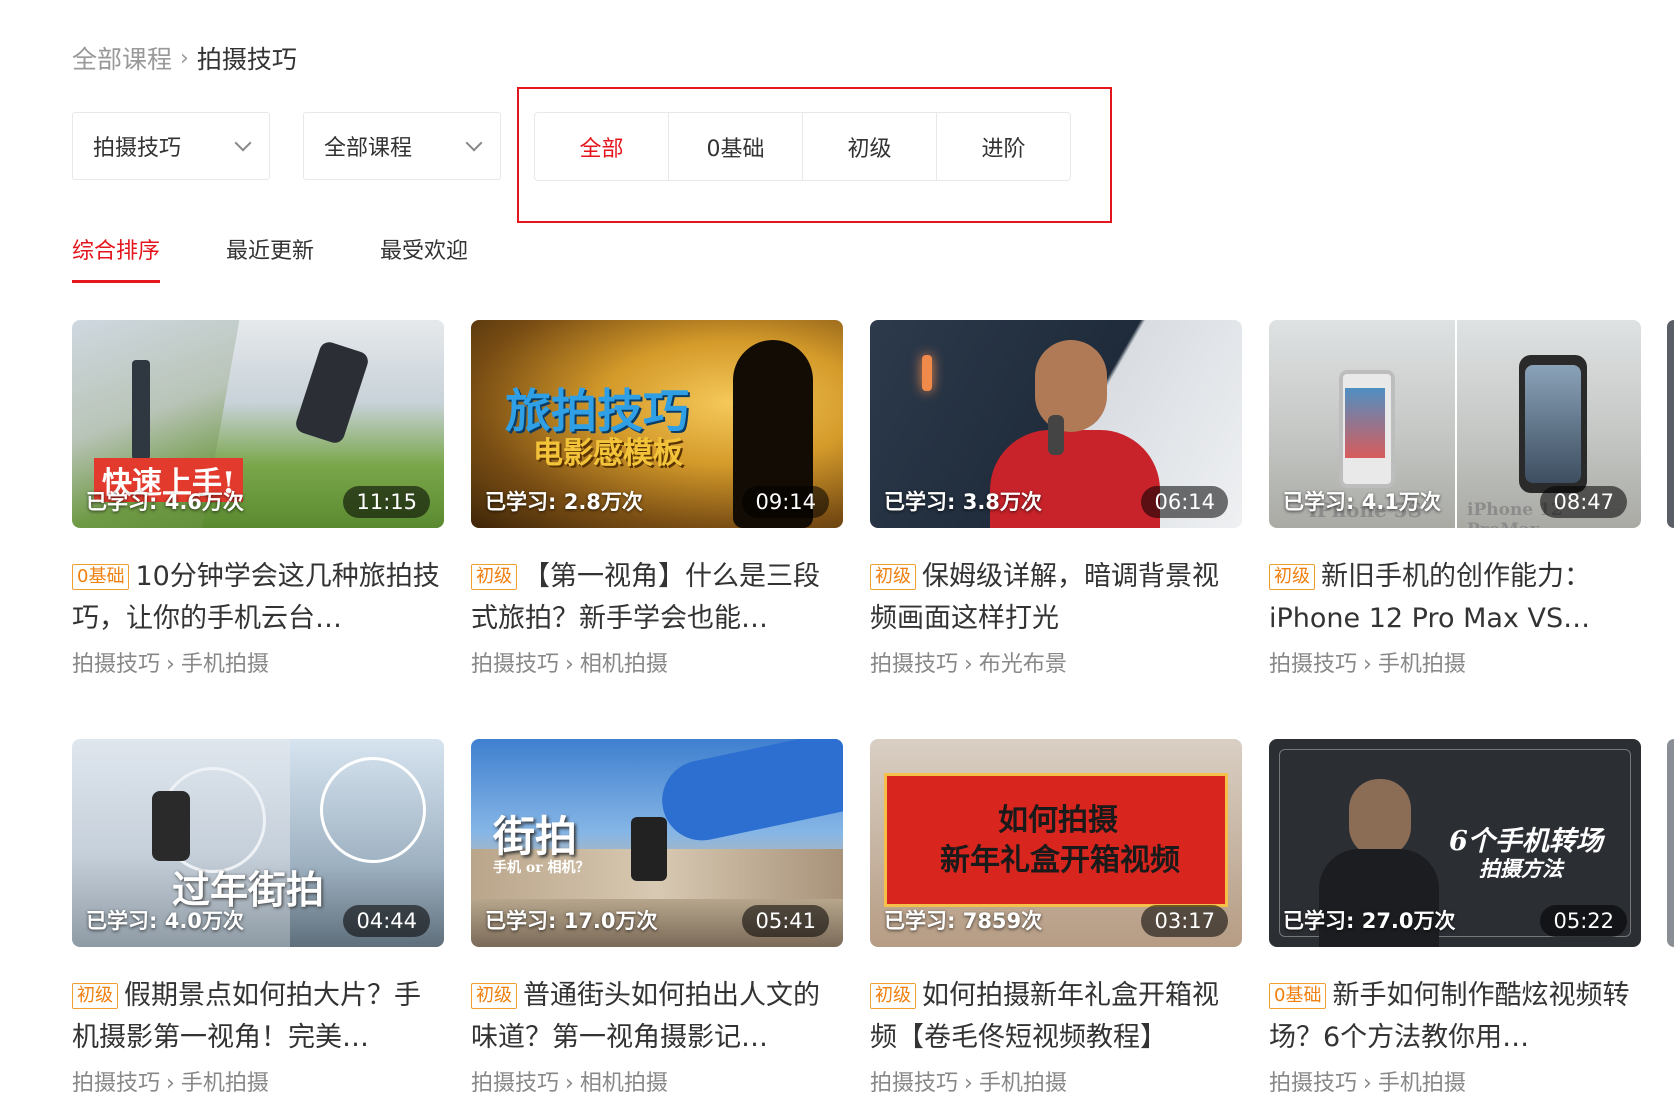  I want to click on learned-count: 已学习: 4.1万次, so click(1362, 502).